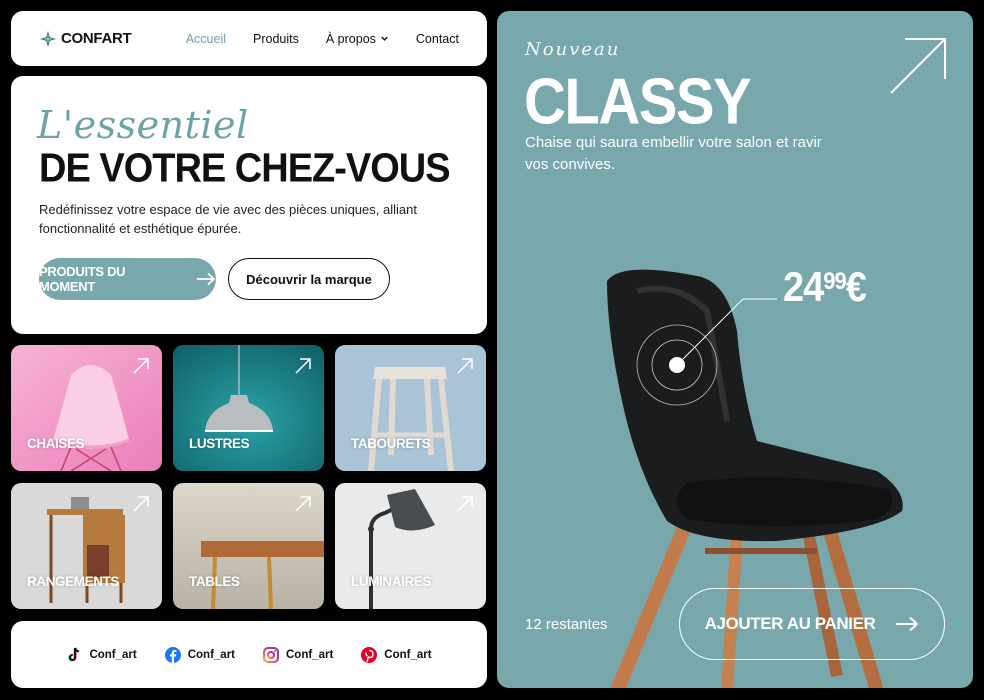  Describe the element at coordinates (214, 581) in the screenshot. I see `category-label: TABLES` at that location.